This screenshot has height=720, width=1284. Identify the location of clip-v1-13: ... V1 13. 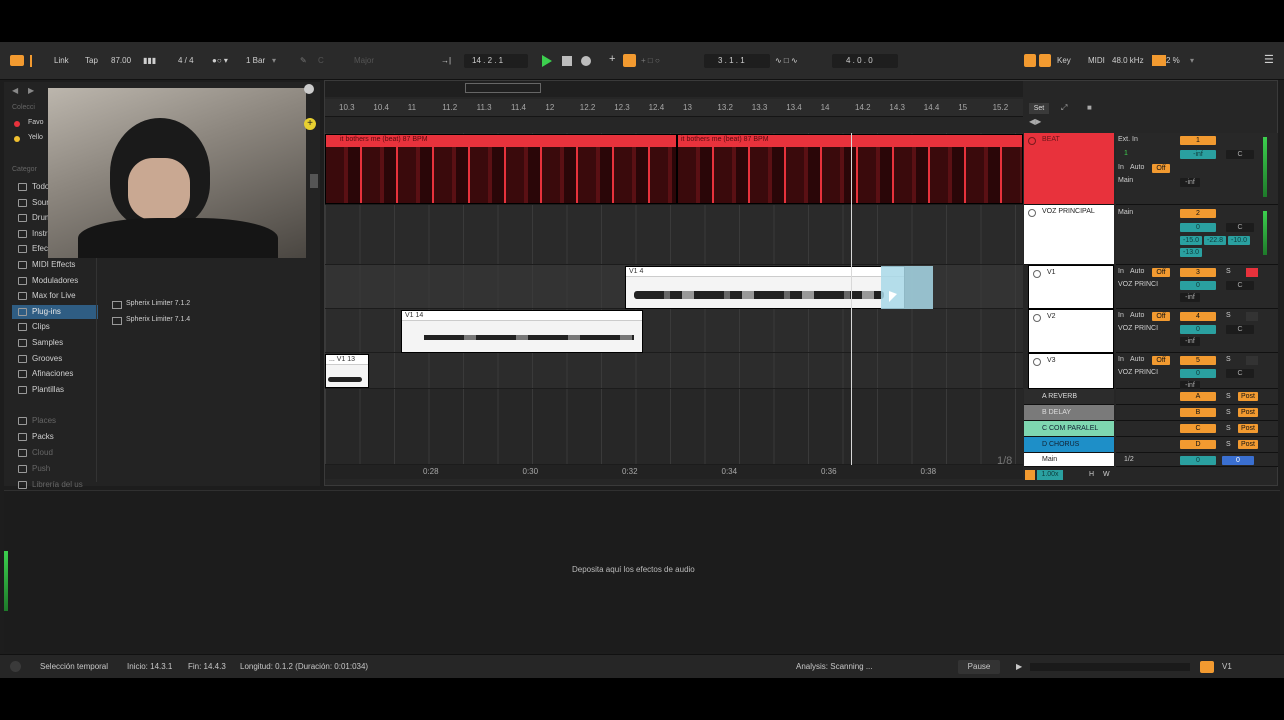
(347, 371).